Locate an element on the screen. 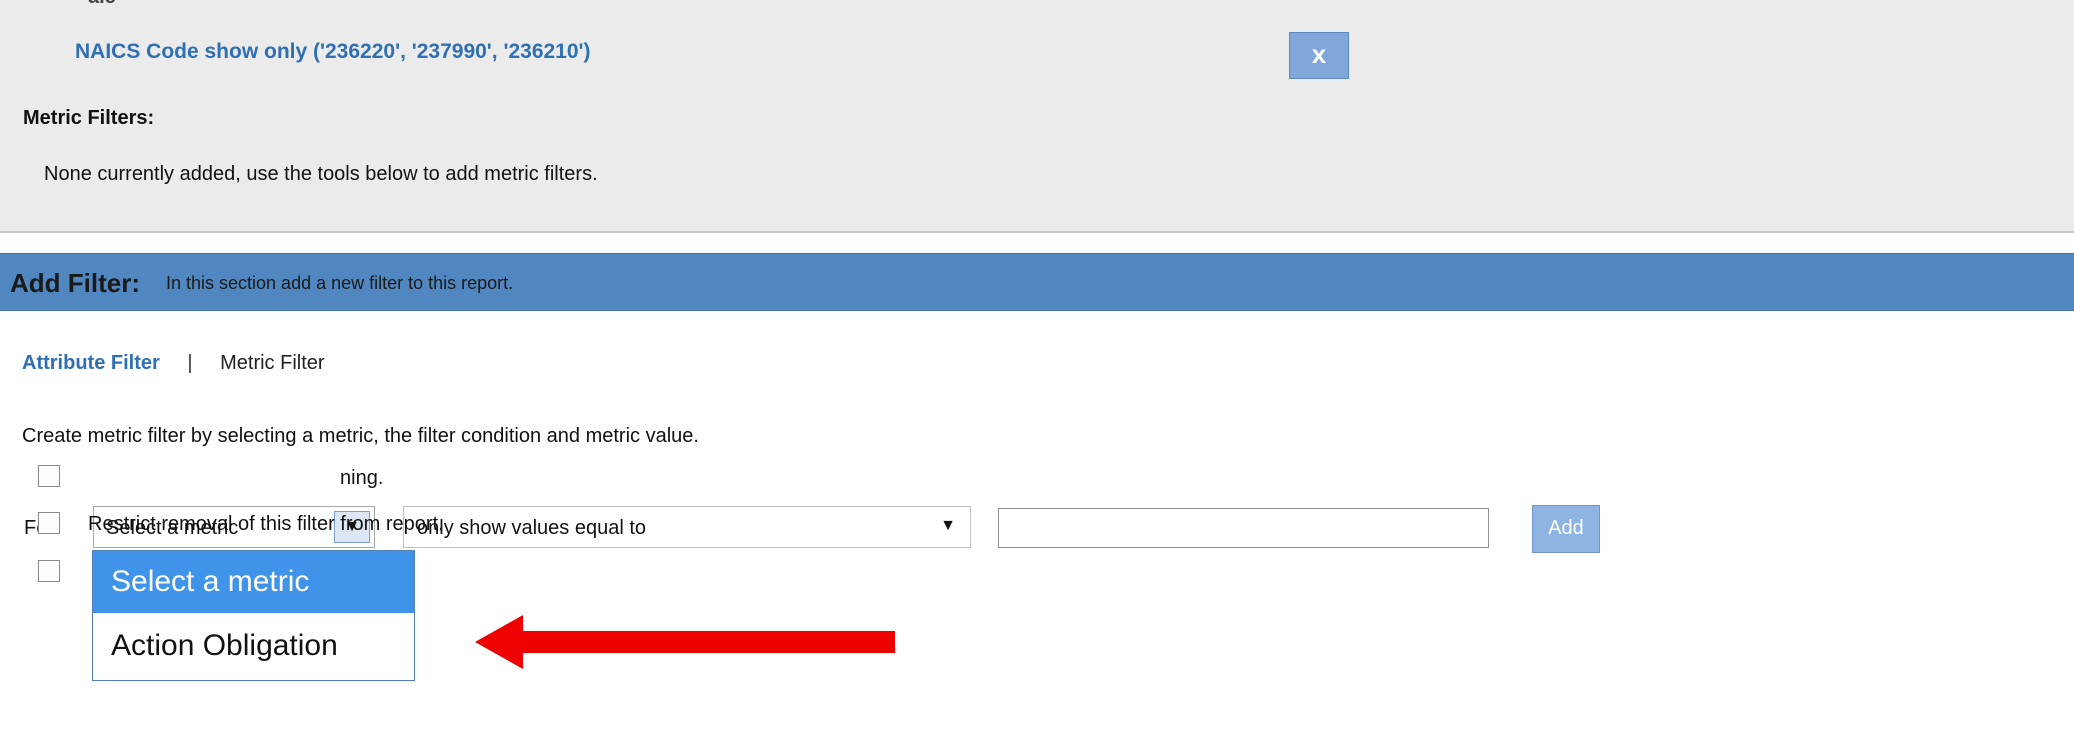  metric-dropdown-list: Select a metric Action Obligation is located at coordinates (253, 615).